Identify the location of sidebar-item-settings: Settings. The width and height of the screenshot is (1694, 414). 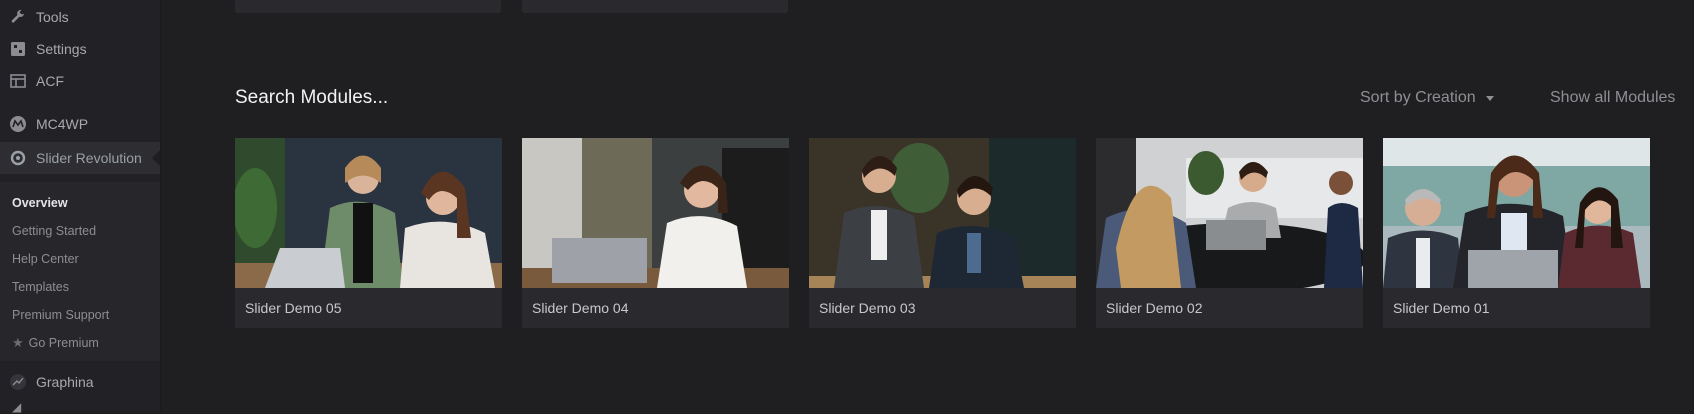
(80, 49).